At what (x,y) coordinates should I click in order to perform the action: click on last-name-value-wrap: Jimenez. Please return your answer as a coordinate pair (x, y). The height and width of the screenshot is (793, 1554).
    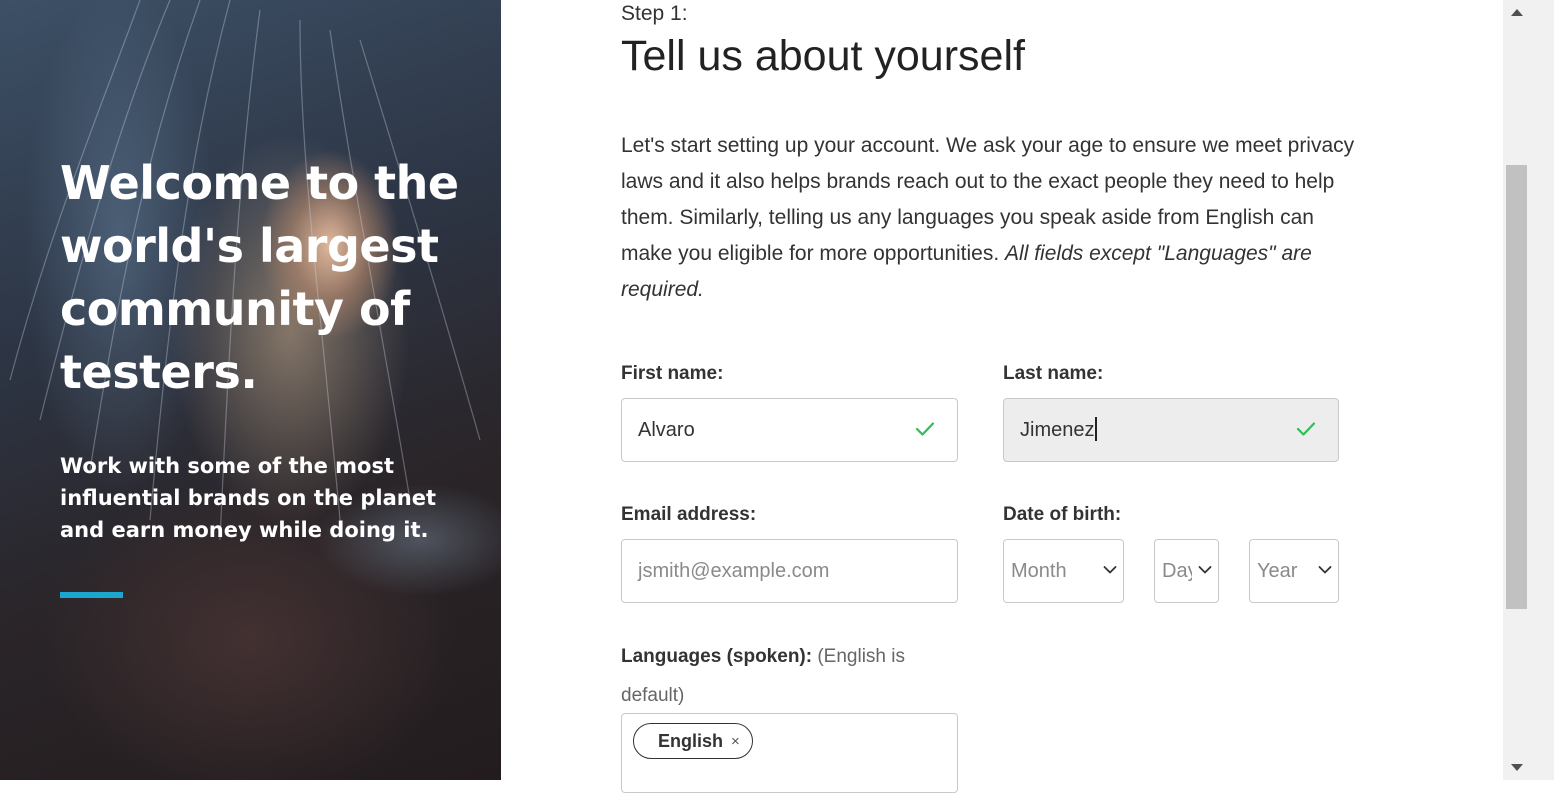
    Looking at the image, I should click on (1059, 430).